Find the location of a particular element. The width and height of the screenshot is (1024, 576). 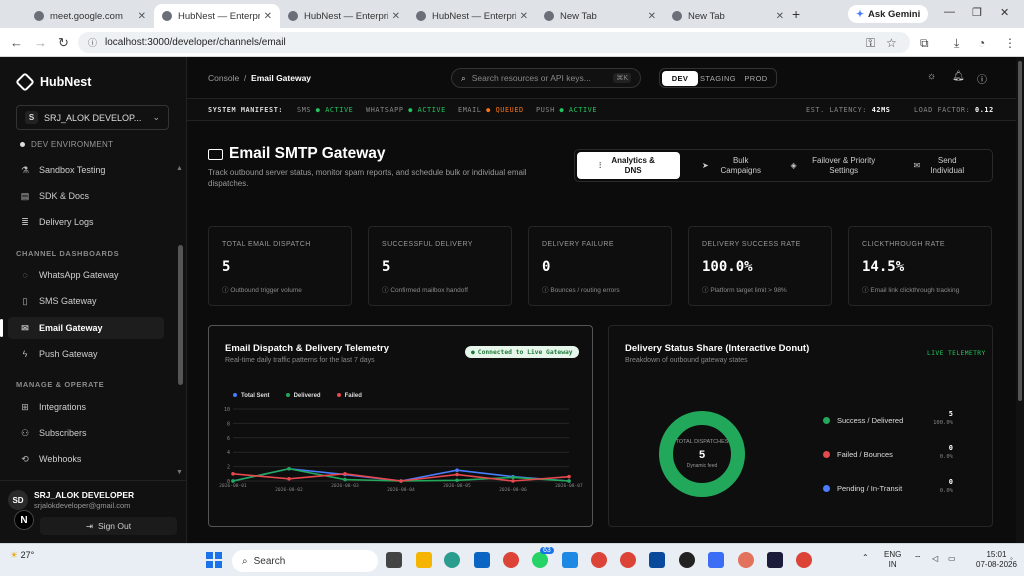

ask-gemini-button: ✦ Ask Gemini is located at coordinates (888, 14).